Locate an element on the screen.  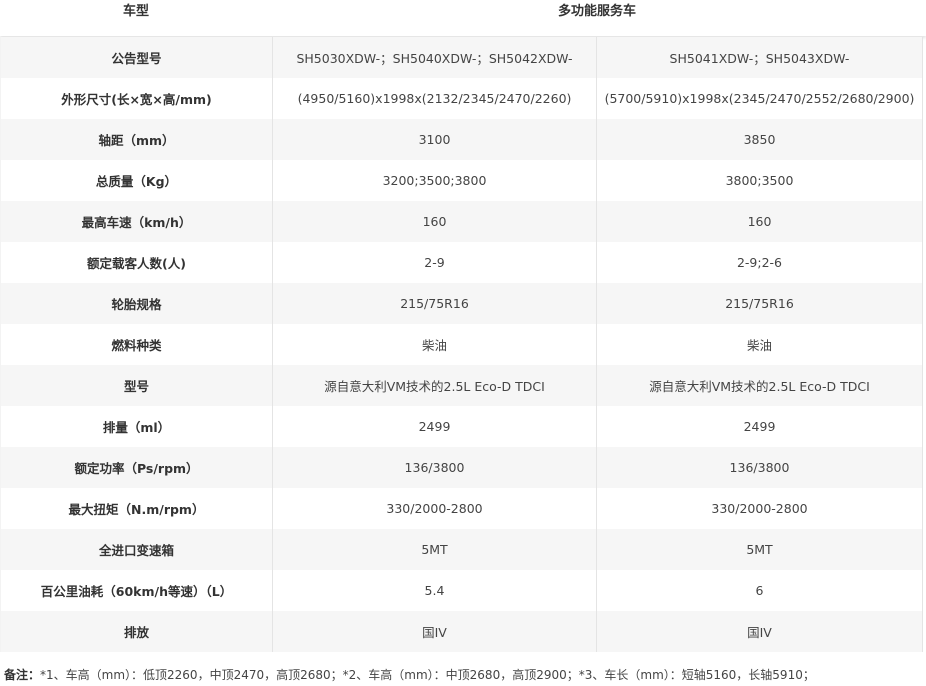
value-cell-2: 3850 is located at coordinates (759, 139).